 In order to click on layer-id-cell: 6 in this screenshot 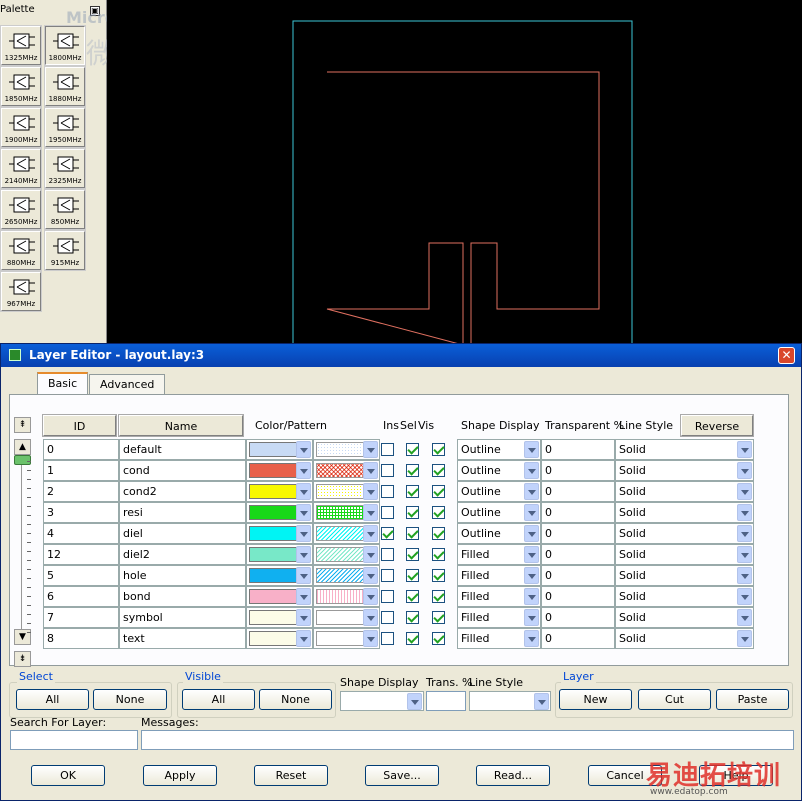, I will do `click(81, 596)`.